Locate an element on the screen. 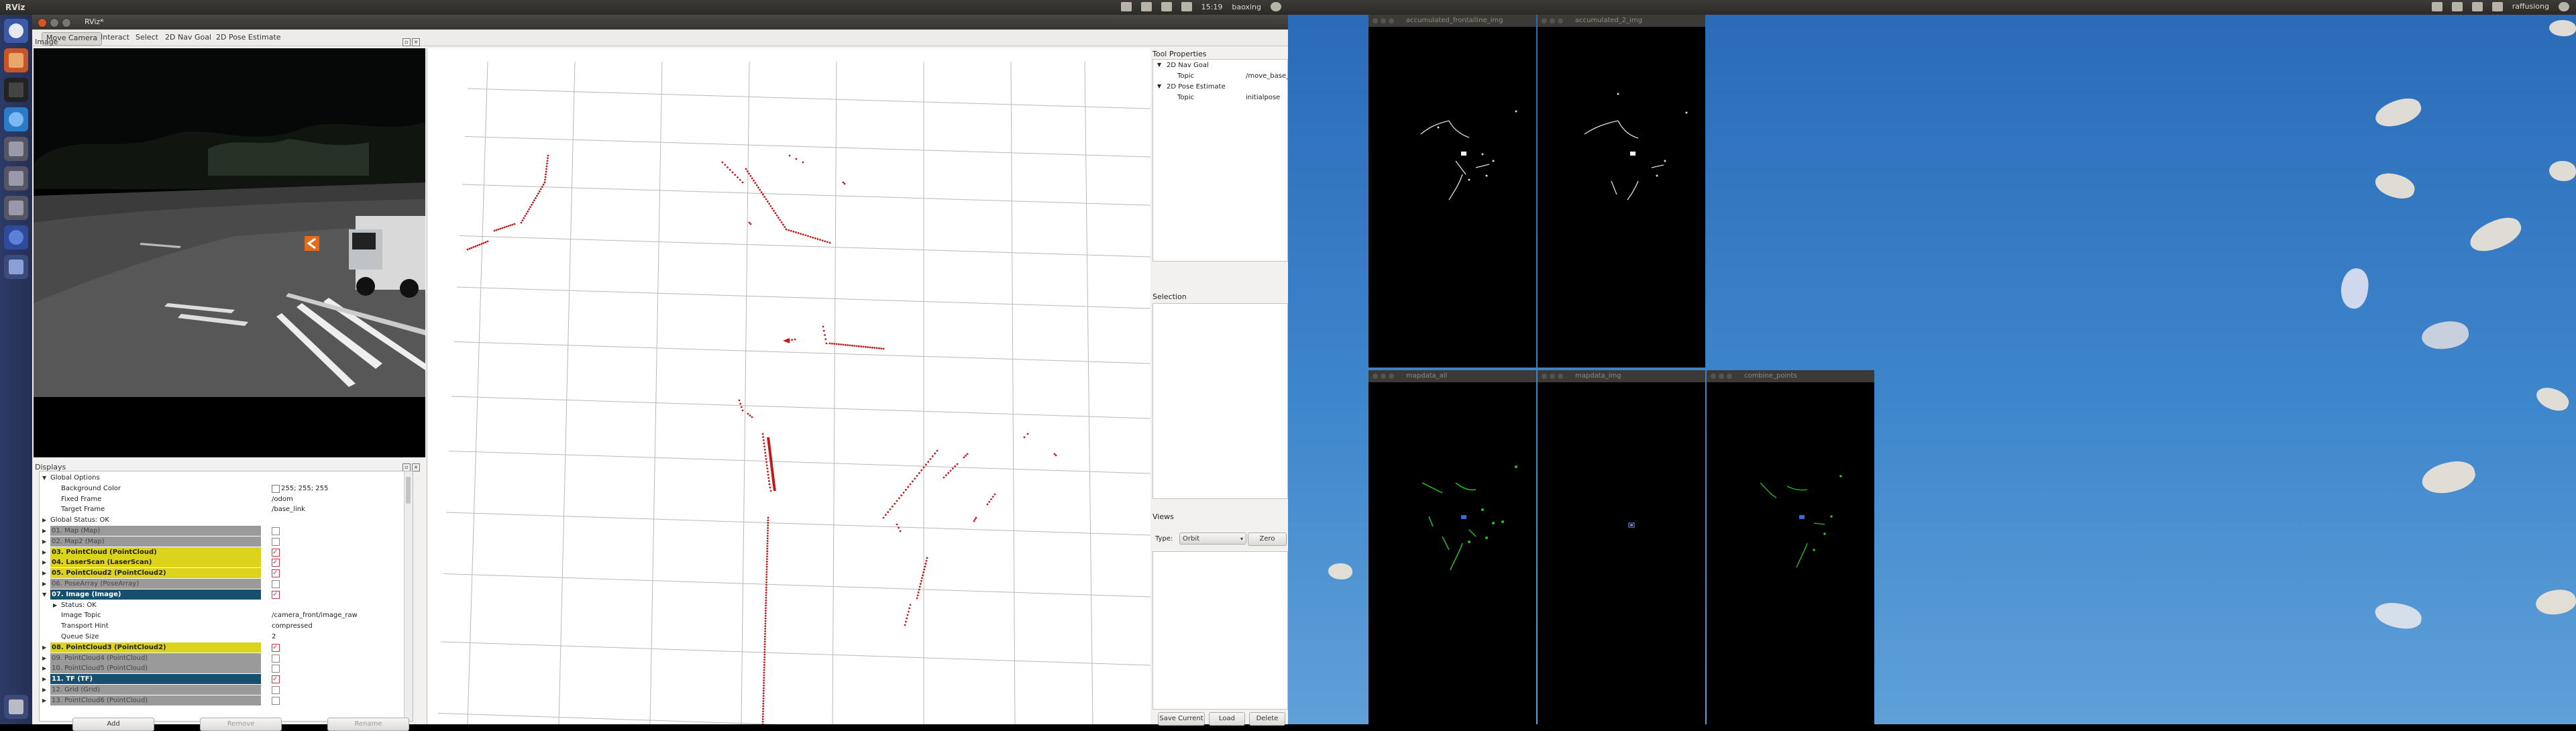  rename-display-button: Rename is located at coordinates (368, 724).